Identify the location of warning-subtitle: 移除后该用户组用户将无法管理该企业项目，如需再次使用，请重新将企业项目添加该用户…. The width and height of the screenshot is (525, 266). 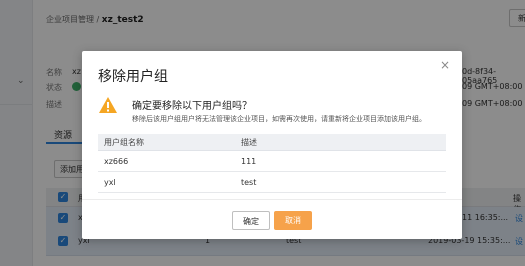
(279, 119).